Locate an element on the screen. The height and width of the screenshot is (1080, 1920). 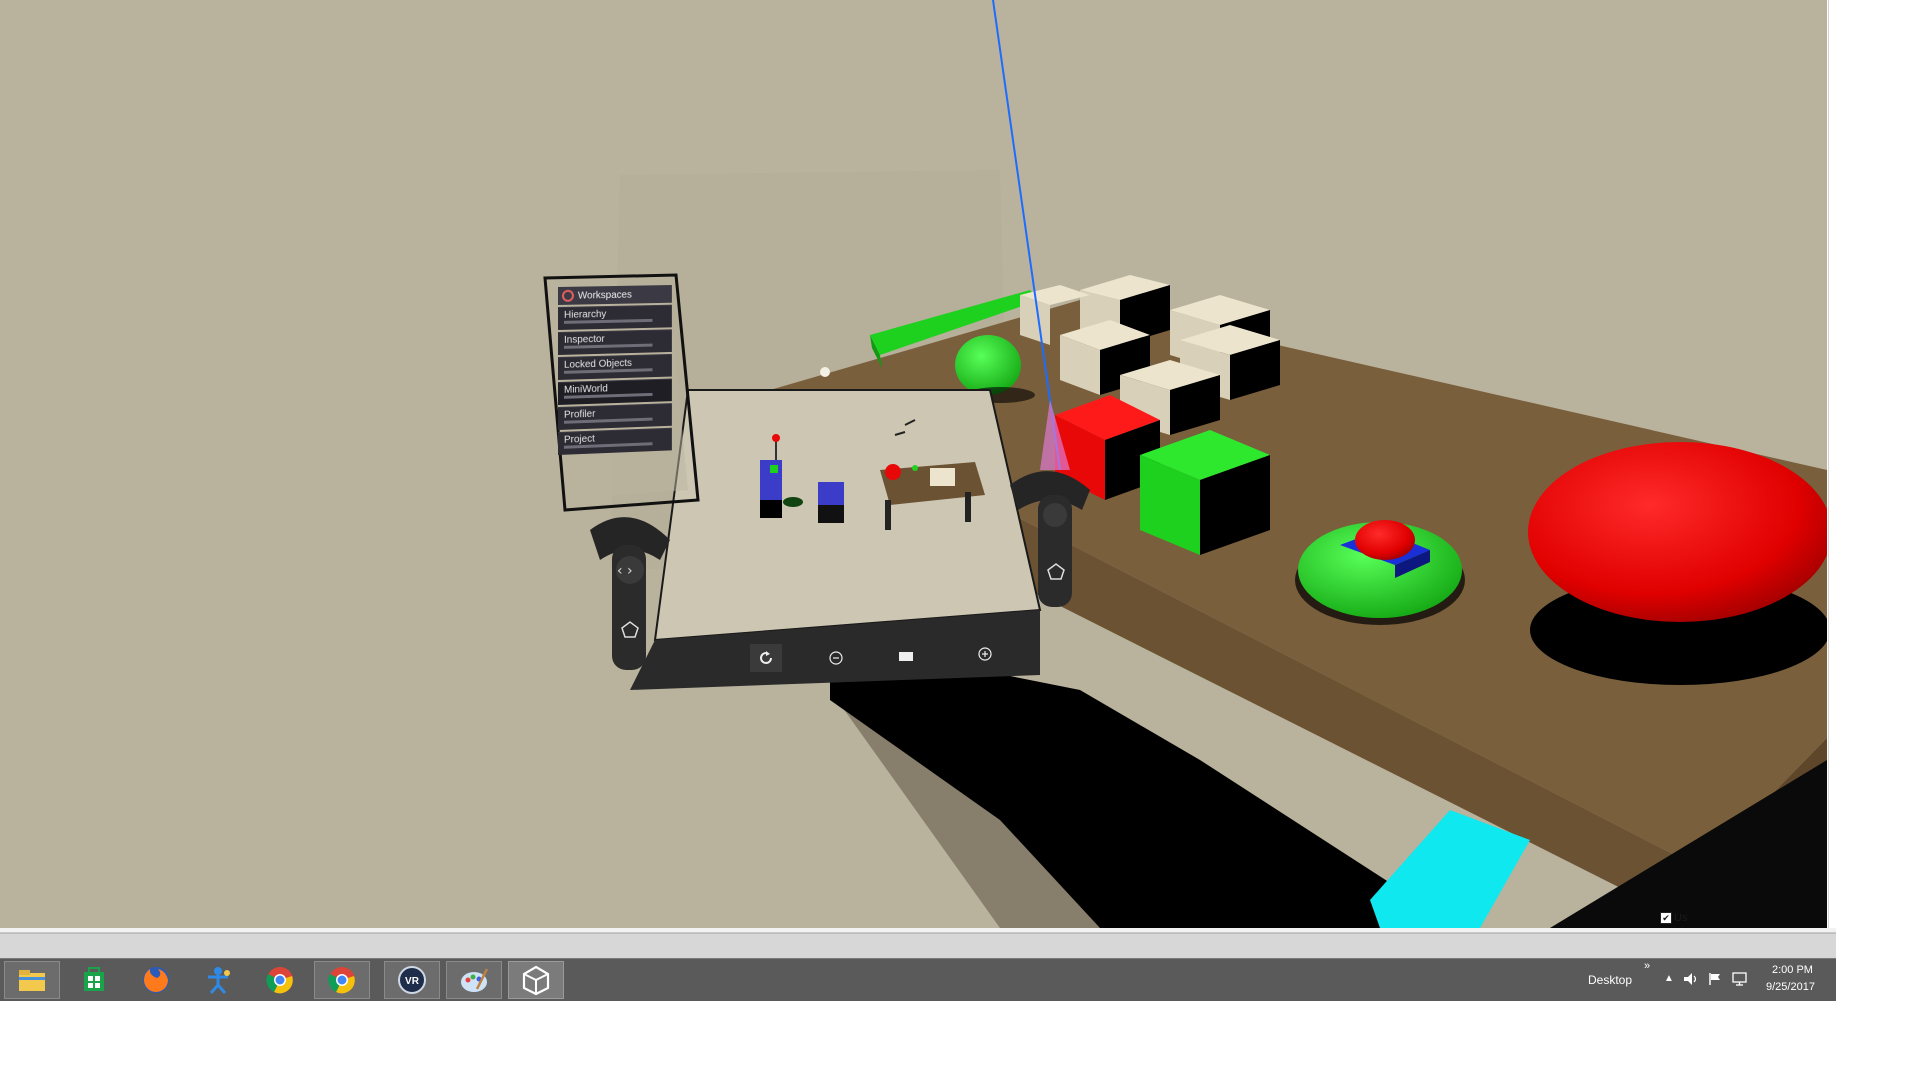
window-edge is located at coordinates (1832, 465).